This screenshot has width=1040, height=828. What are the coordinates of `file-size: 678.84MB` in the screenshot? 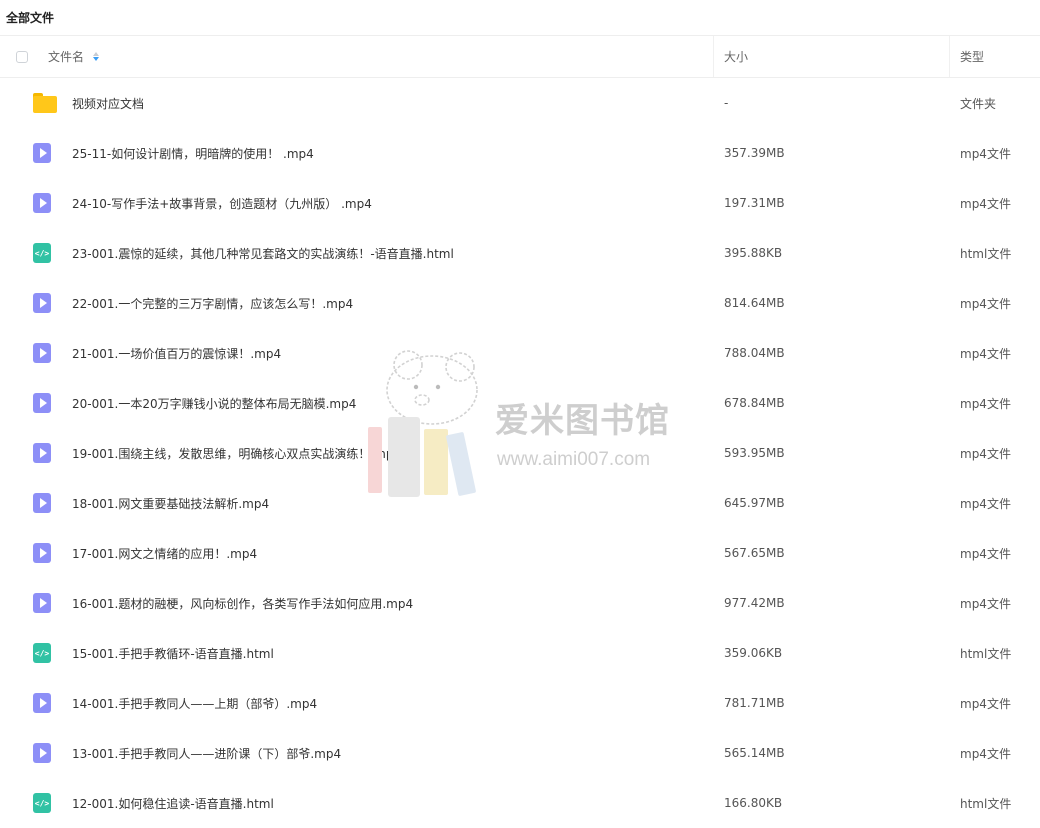 It's located at (754, 403).